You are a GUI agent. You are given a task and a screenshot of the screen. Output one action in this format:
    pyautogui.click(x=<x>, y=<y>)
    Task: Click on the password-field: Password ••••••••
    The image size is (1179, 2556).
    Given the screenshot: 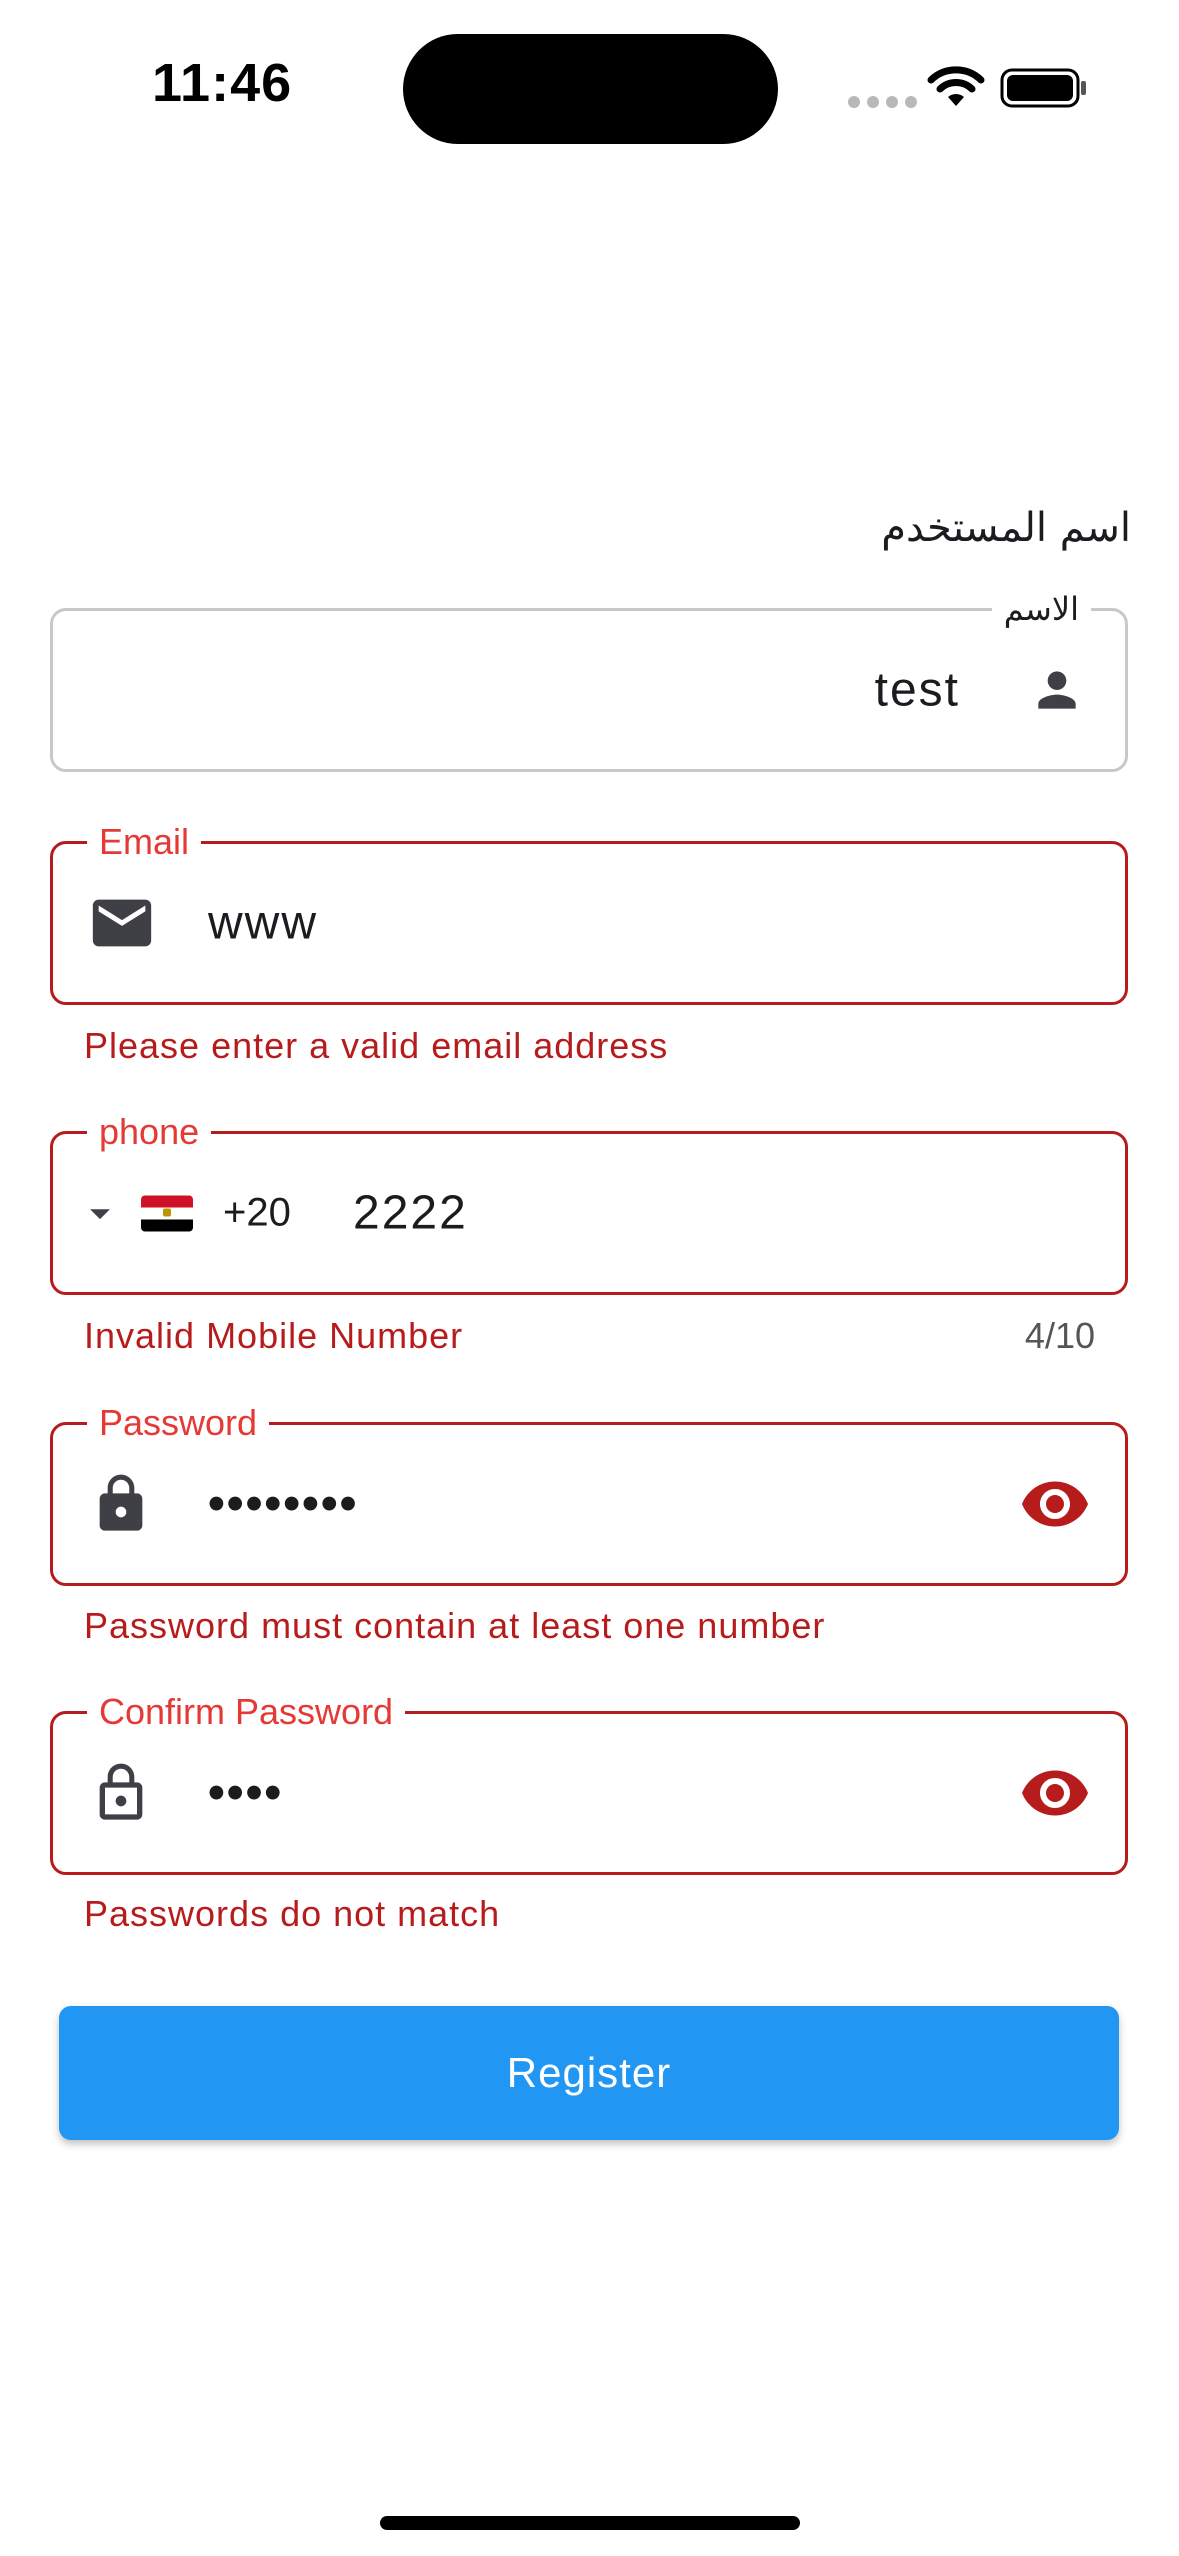 What is the action you would take?
    pyautogui.click(x=589, y=1494)
    